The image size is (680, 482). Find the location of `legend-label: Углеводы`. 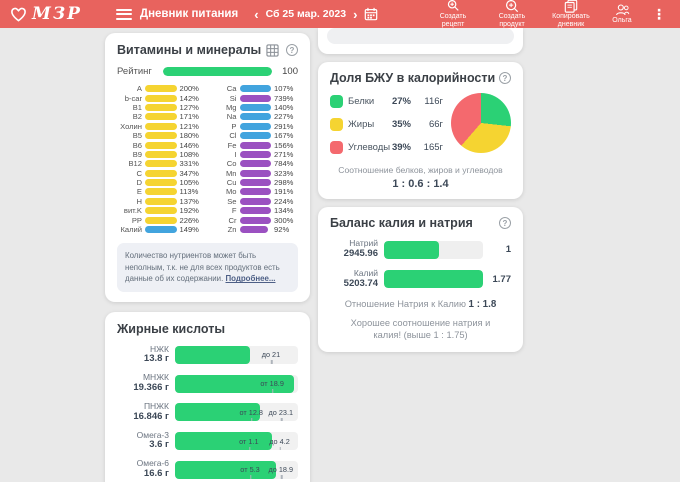

legend-label: Углеводы is located at coordinates (369, 147).